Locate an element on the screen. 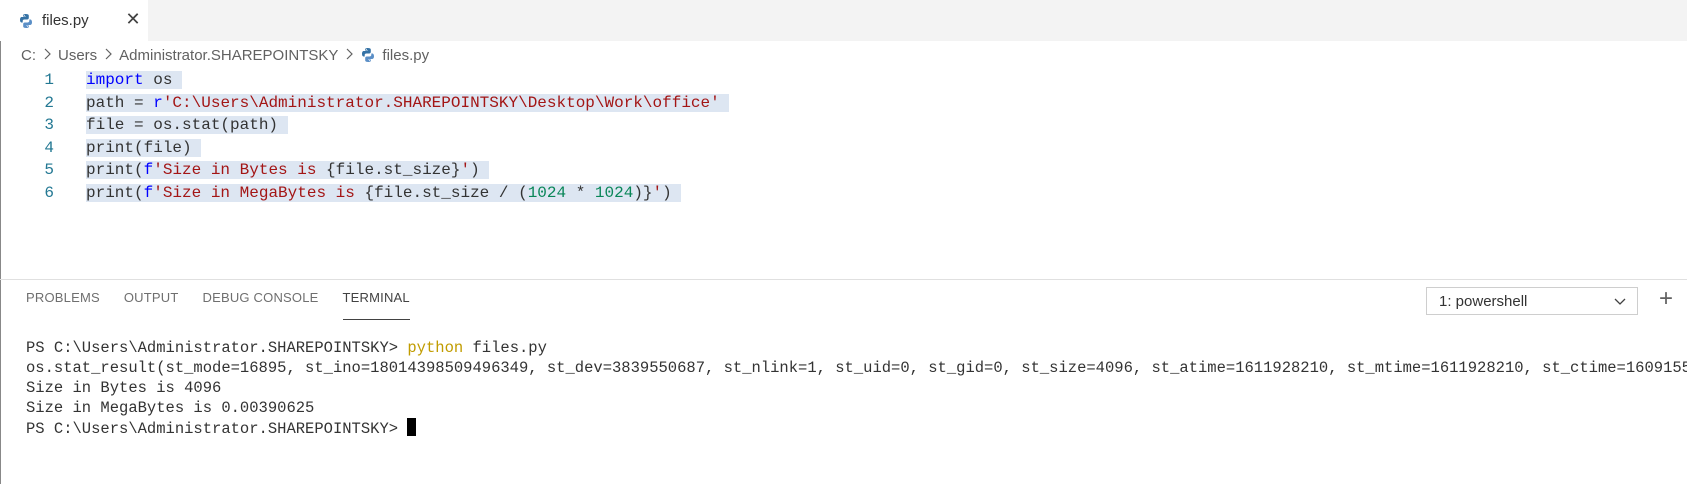 The image size is (1687, 484). panel-divider is located at coordinates (843, 279).